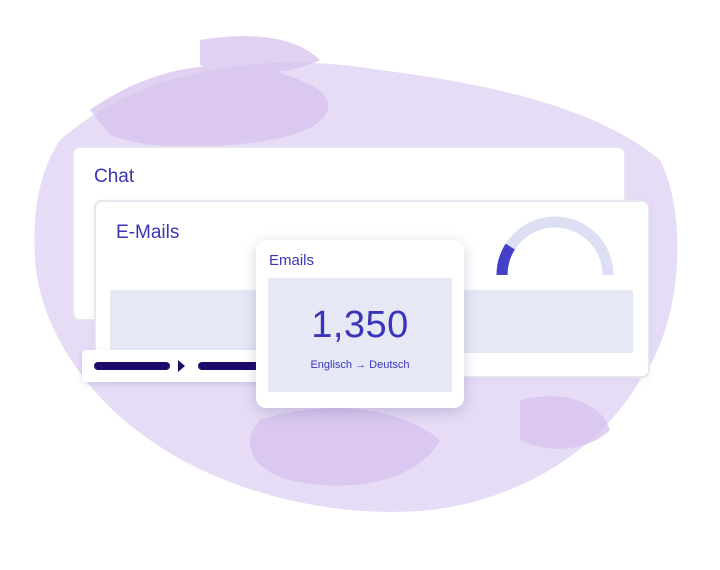  I want to click on metric-panel: 1,350 Englisch → Deutsch, so click(360, 335).